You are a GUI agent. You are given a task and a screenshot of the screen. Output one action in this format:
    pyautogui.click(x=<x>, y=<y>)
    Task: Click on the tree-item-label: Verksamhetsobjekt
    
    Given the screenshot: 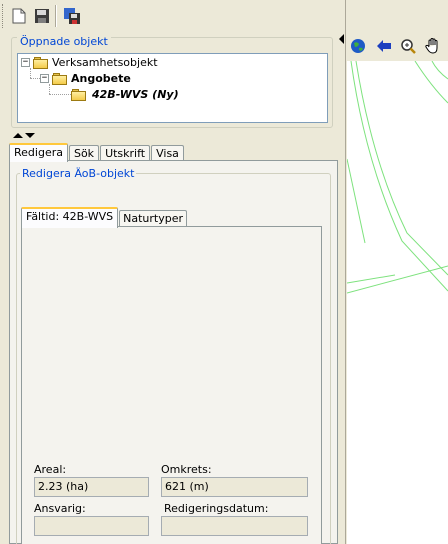 What is the action you would take?
    pyautogui.click(x=105, y=62)
    